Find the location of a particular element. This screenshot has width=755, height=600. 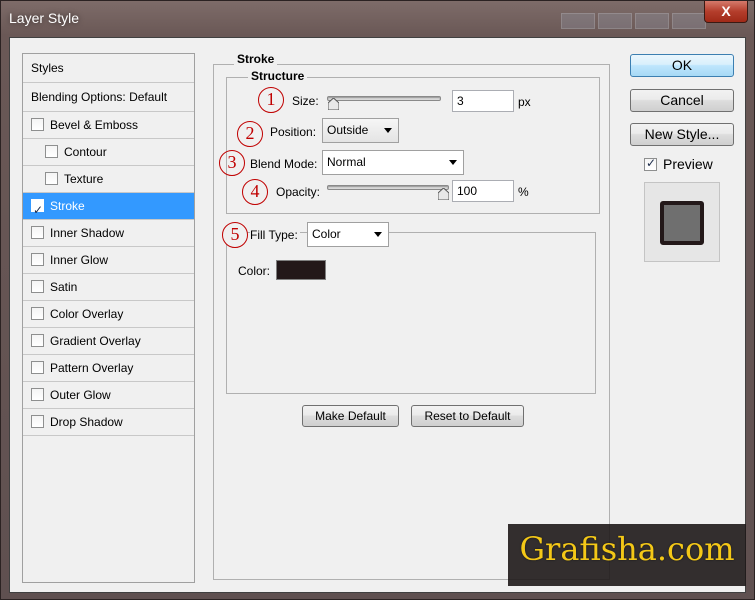

style-item-label: Inner Glow is located at coordinates (79, 260).